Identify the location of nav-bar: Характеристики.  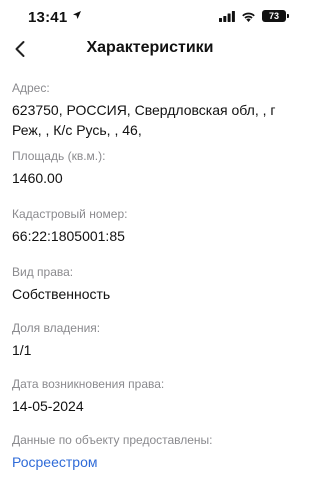
(150, 49).